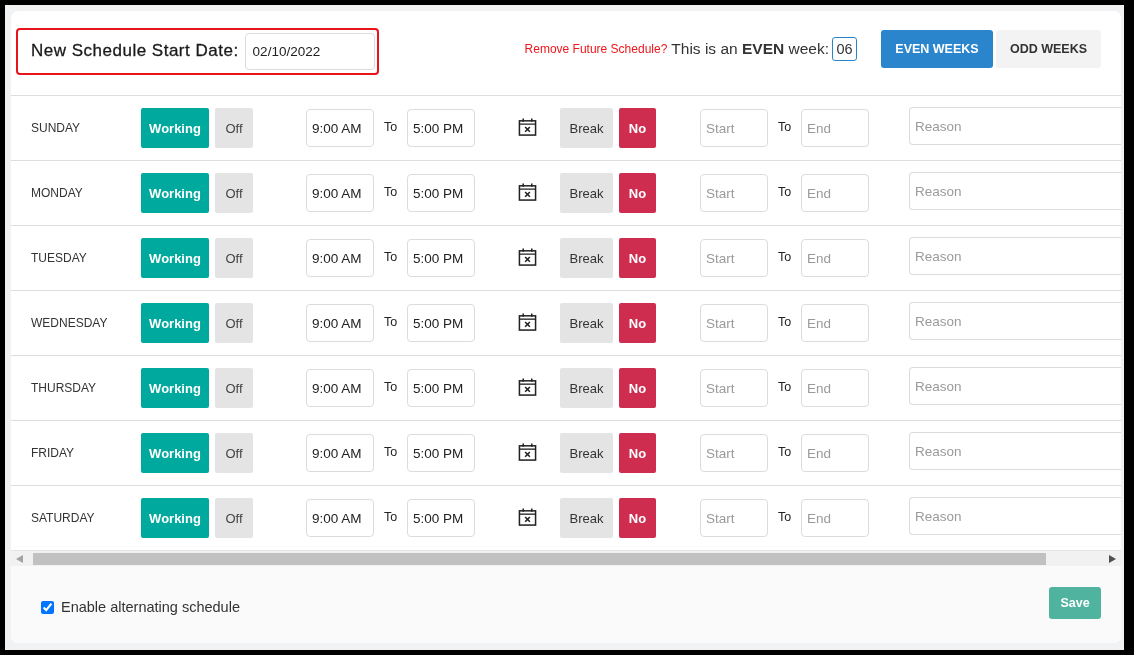  Describe the element at coordinates (150, 607) in the screenshot. I see `checkbox-label: Enable alternating schedule` at that location.